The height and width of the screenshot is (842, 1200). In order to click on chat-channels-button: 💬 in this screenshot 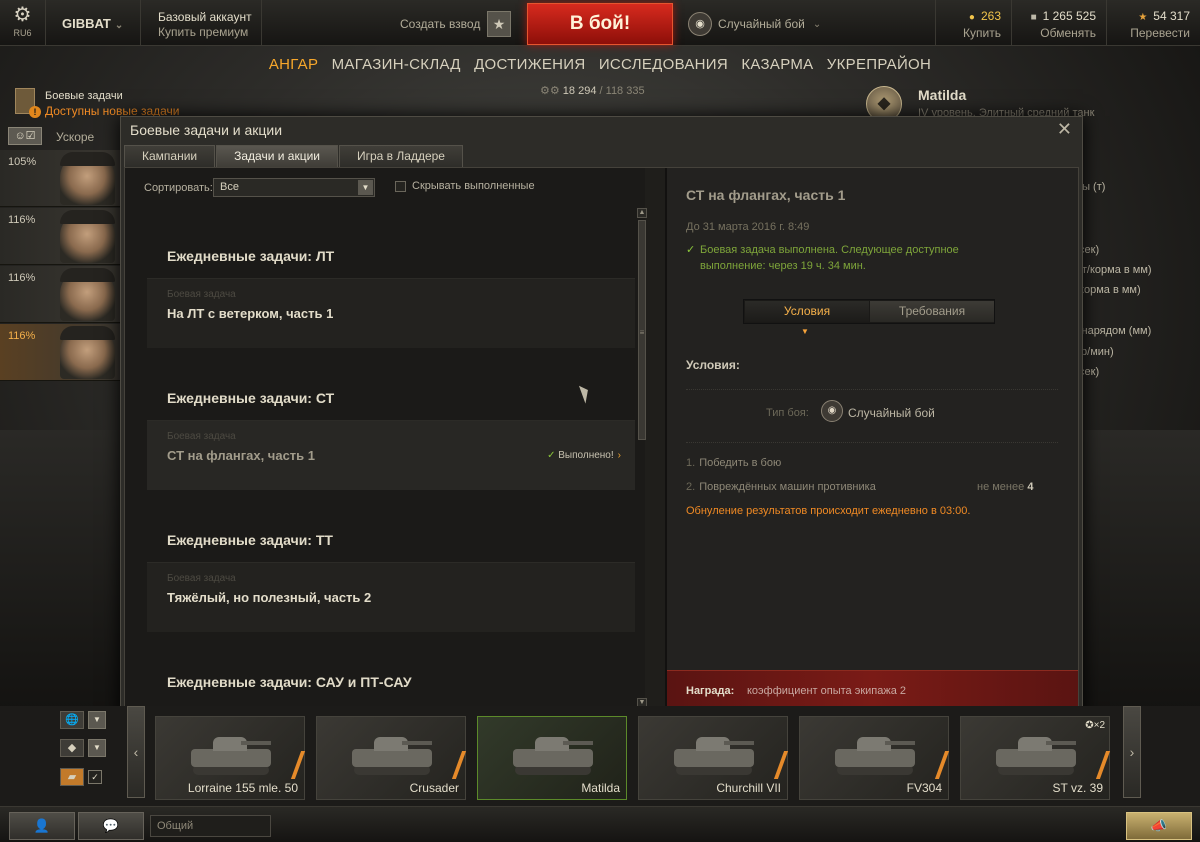, I will do `click(111, 826)`.